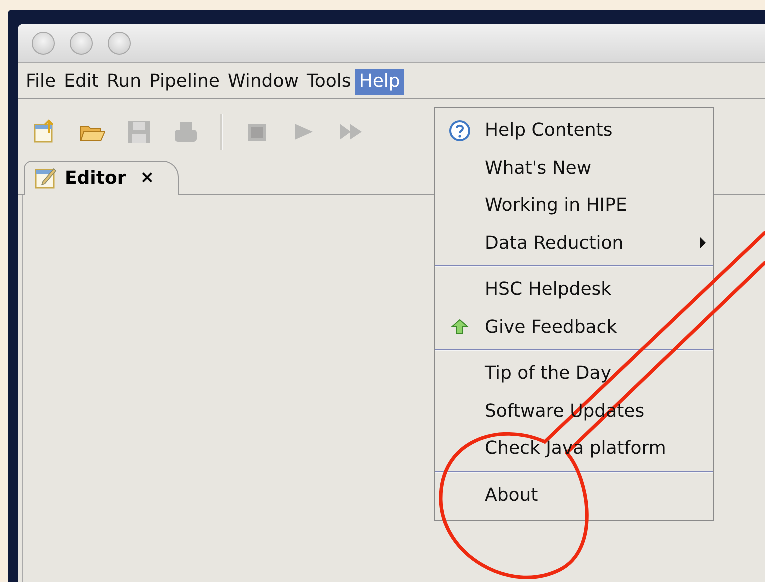  I want to click on submenu-arrow-icon, so click(703, 243).